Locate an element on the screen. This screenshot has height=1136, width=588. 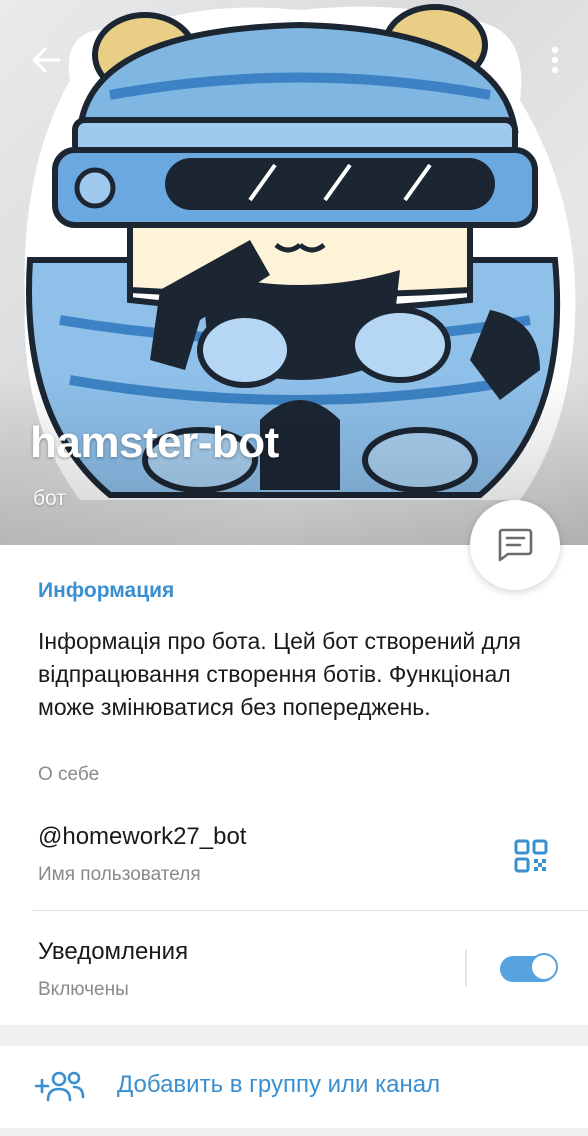
bot-subtitle: бот is located at coordinates (49, 498).